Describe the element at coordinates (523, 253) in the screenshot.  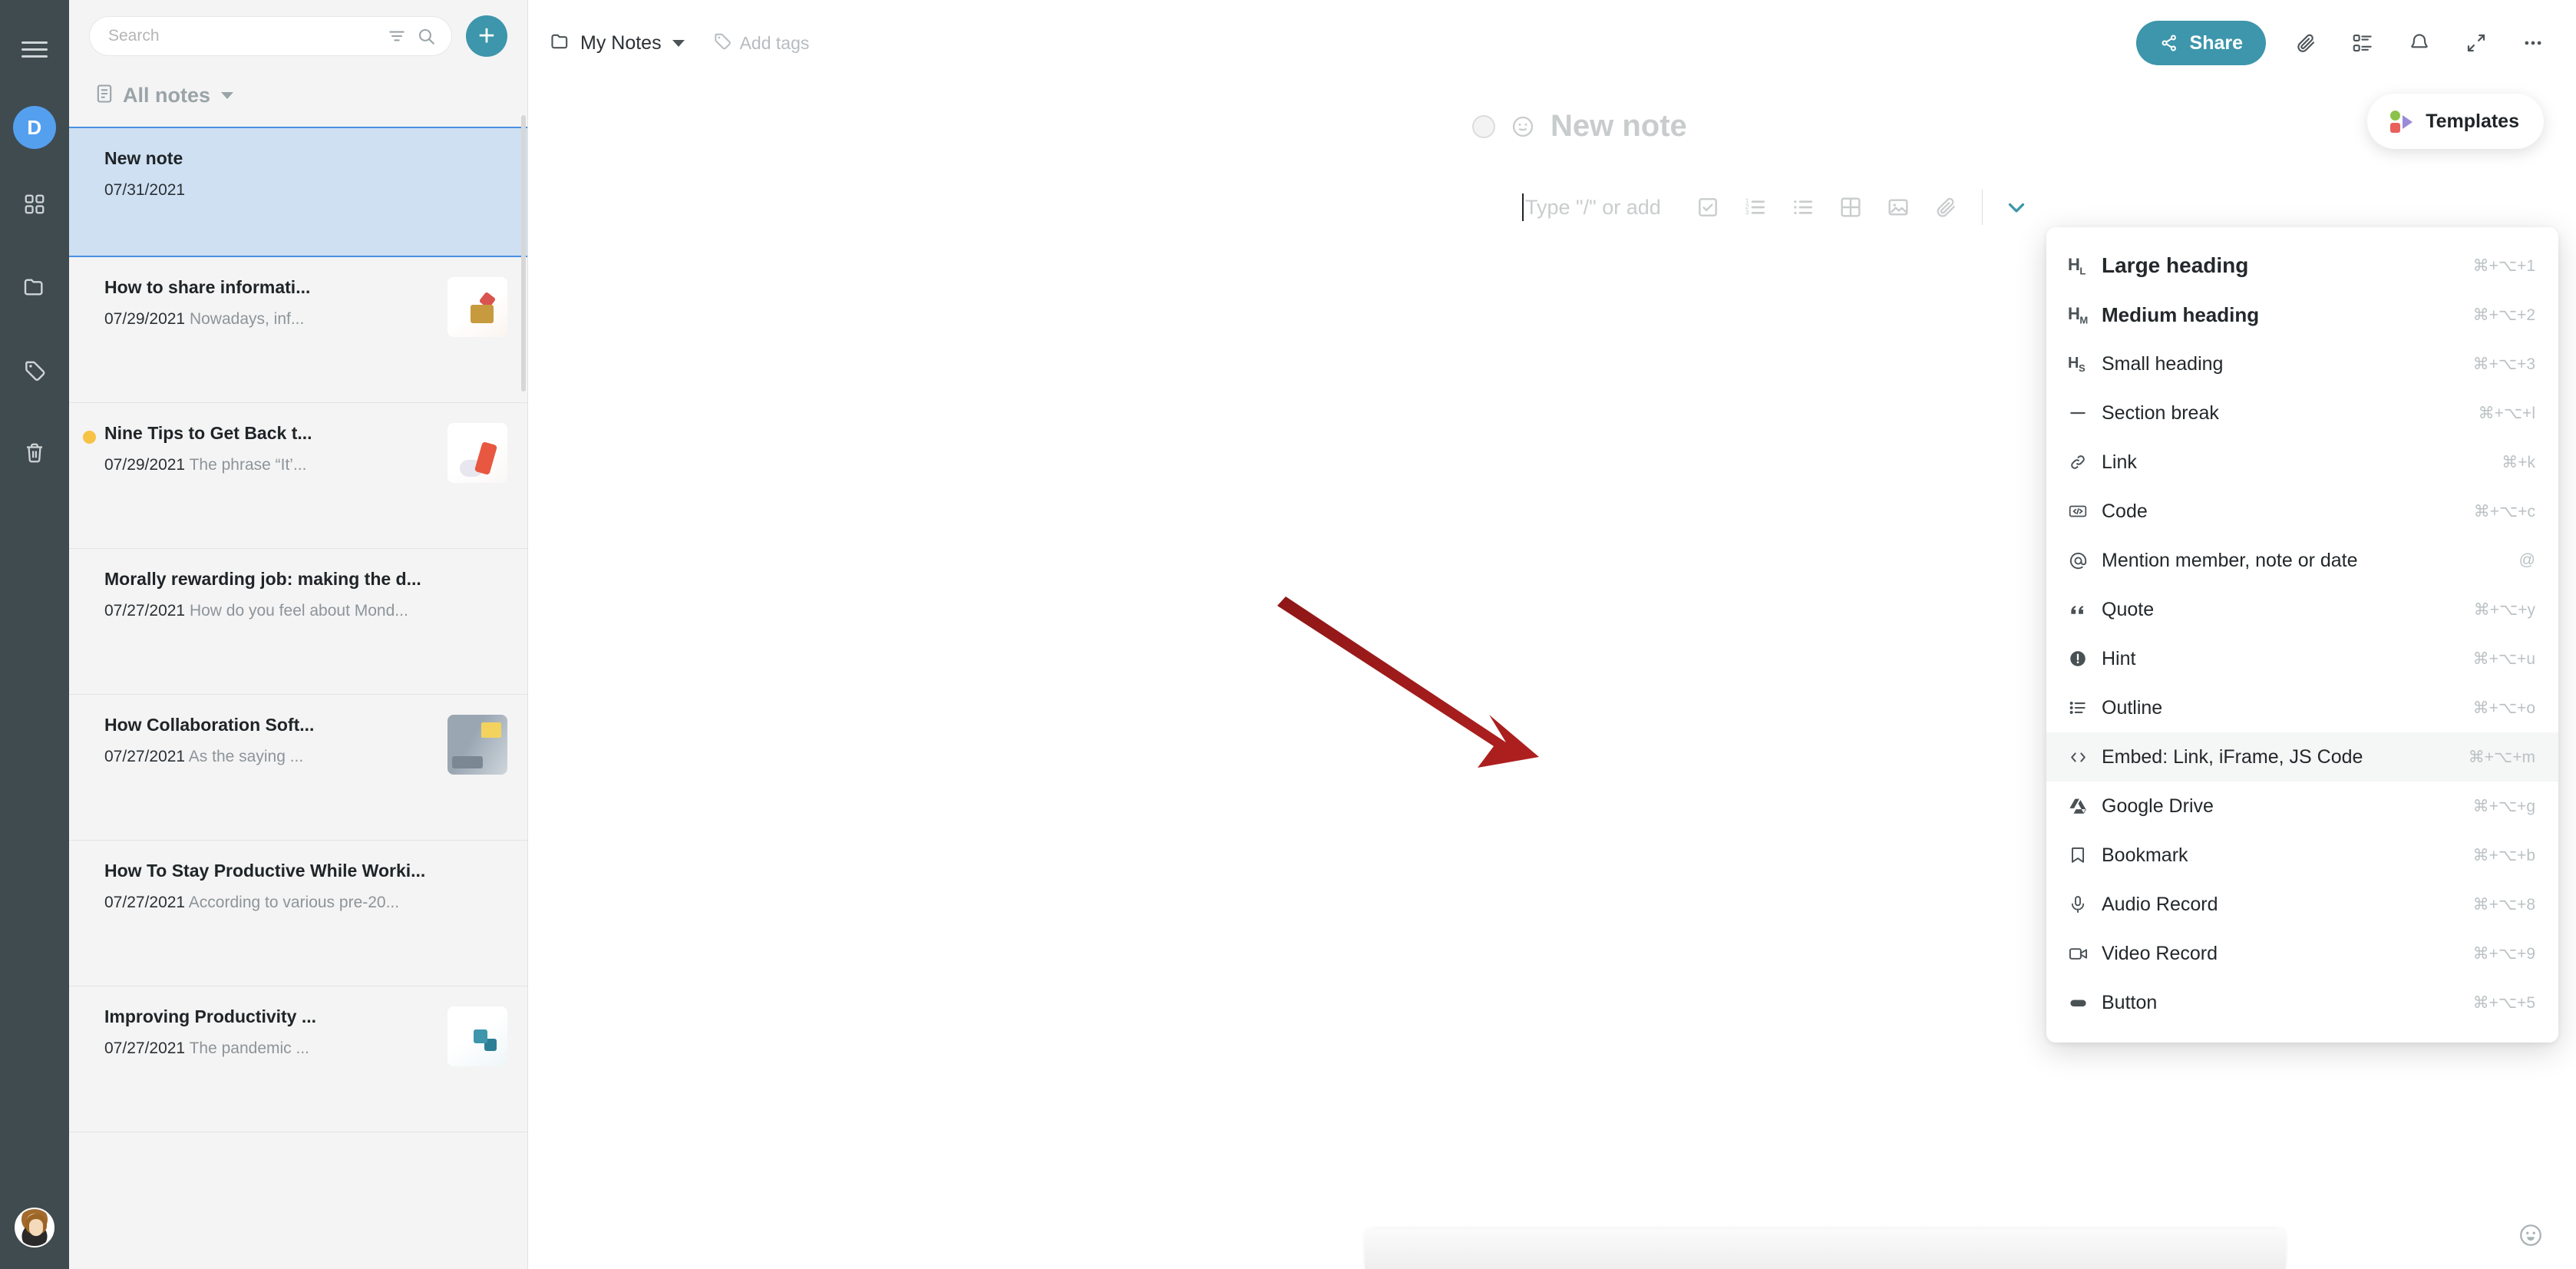
I see `note-list-scrollbar` at that location.